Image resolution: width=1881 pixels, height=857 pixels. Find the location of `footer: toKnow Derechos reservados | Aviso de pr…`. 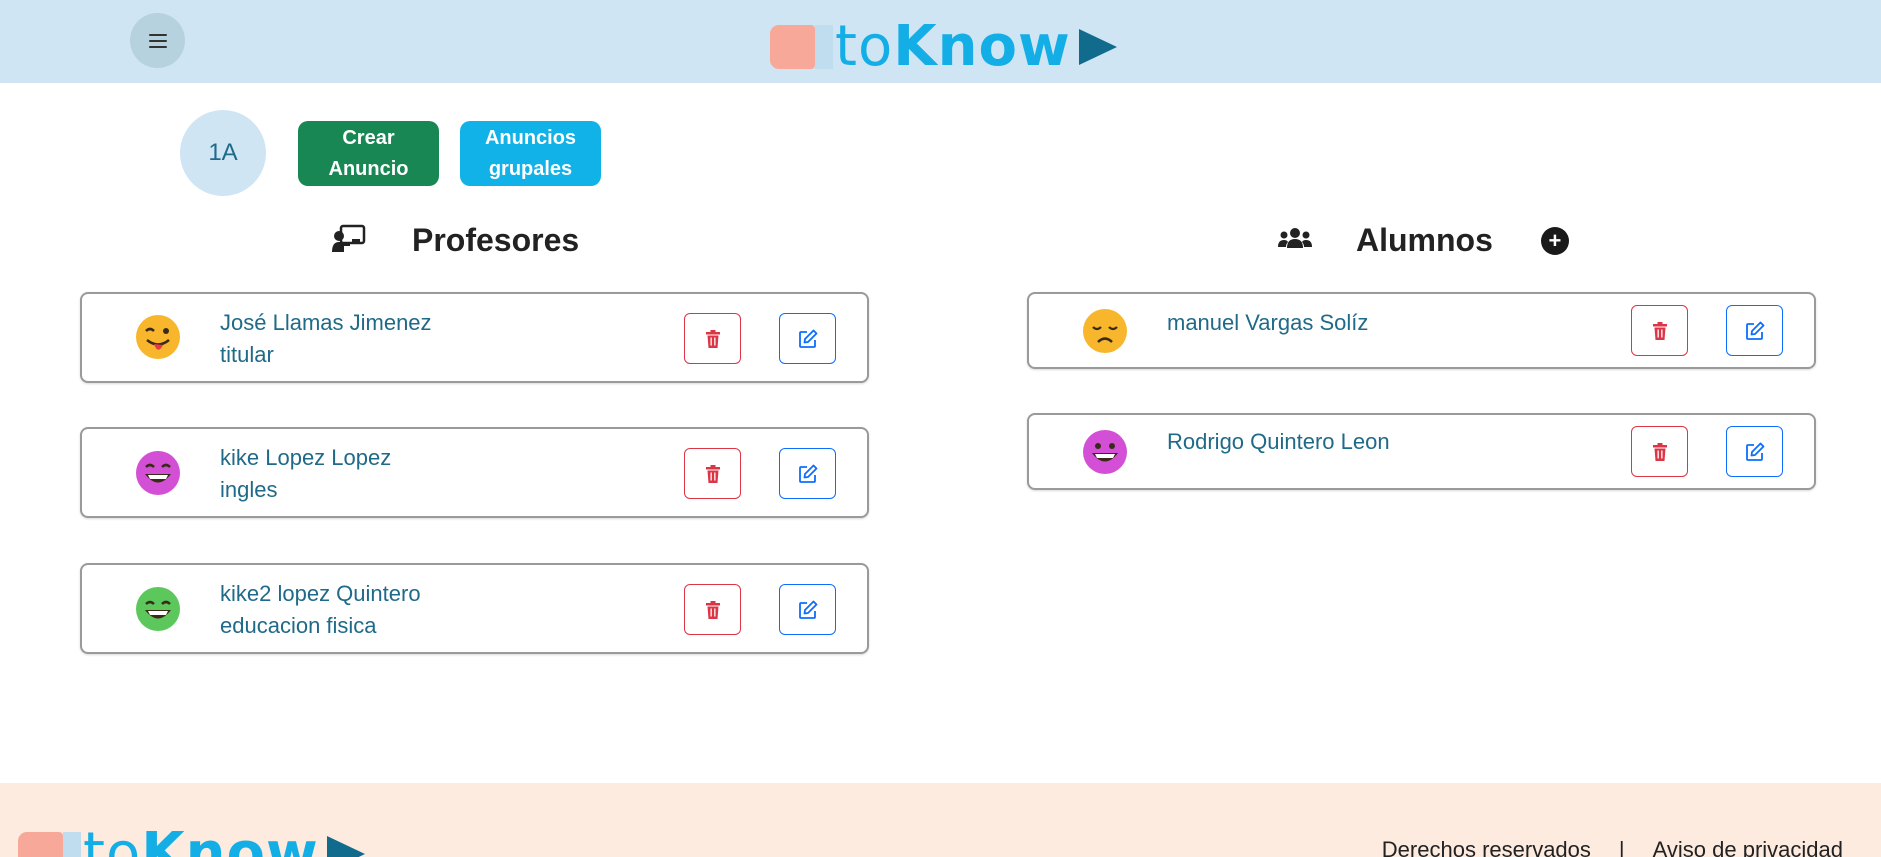

footer: toKnow Derechos reservados | Aviso de pr… is located at coordinates (940, 820).